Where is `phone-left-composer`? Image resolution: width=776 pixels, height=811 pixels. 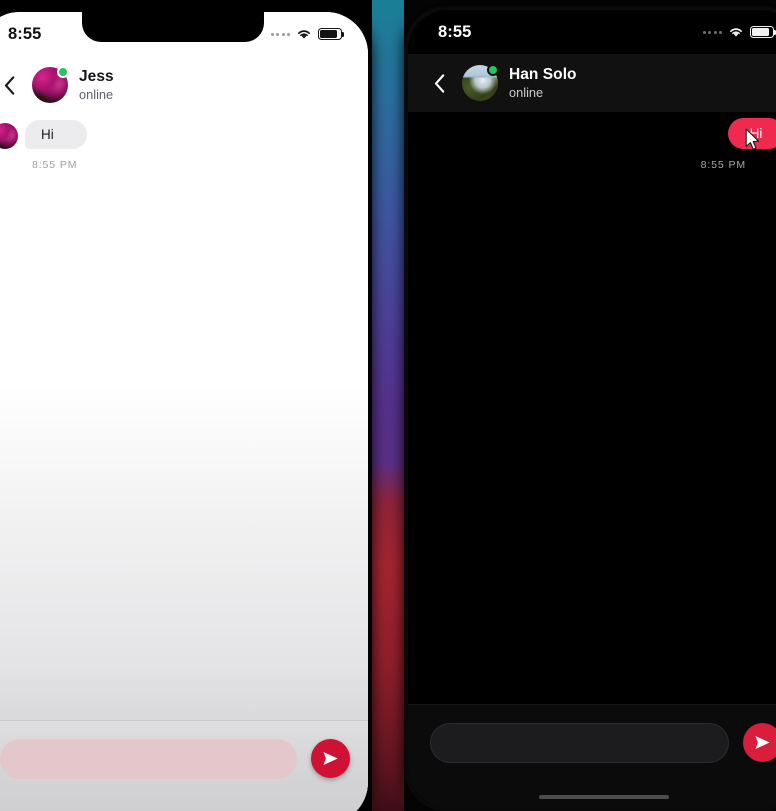
phone-left-composer is located at coordinates (184, 765).